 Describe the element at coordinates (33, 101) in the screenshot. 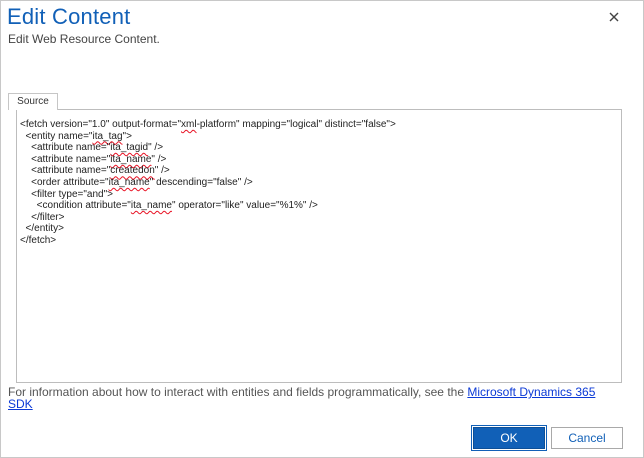

I see `tab-source: Source` at that location.